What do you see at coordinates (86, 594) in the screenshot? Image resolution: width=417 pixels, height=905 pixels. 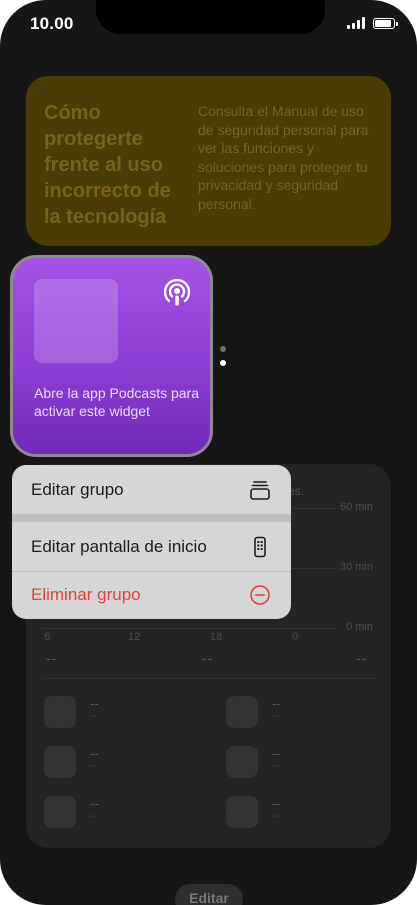 I see `menu-item-label: Eliminar grupo` at bounding box center [86, 594].